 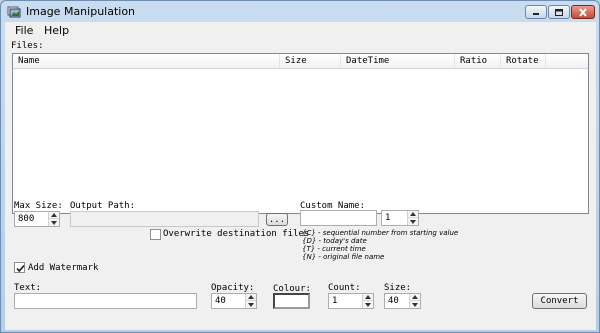 I want to click on counter-value: 1, so click(x=388, y=218).